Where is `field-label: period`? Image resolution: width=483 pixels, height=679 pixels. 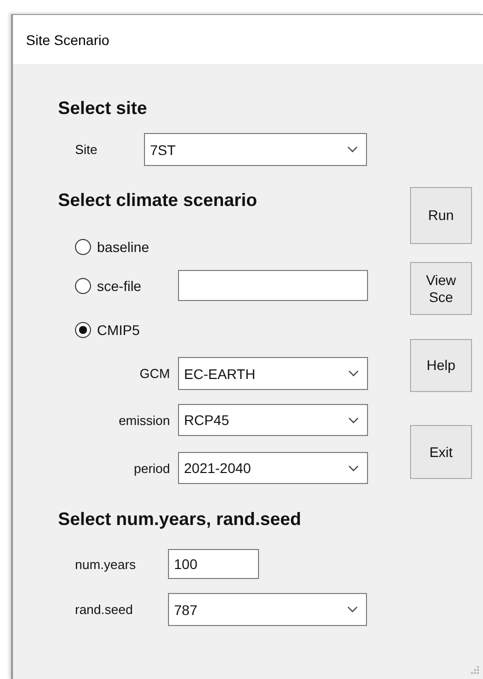 field-label: period is located at coordinates (151, 468).